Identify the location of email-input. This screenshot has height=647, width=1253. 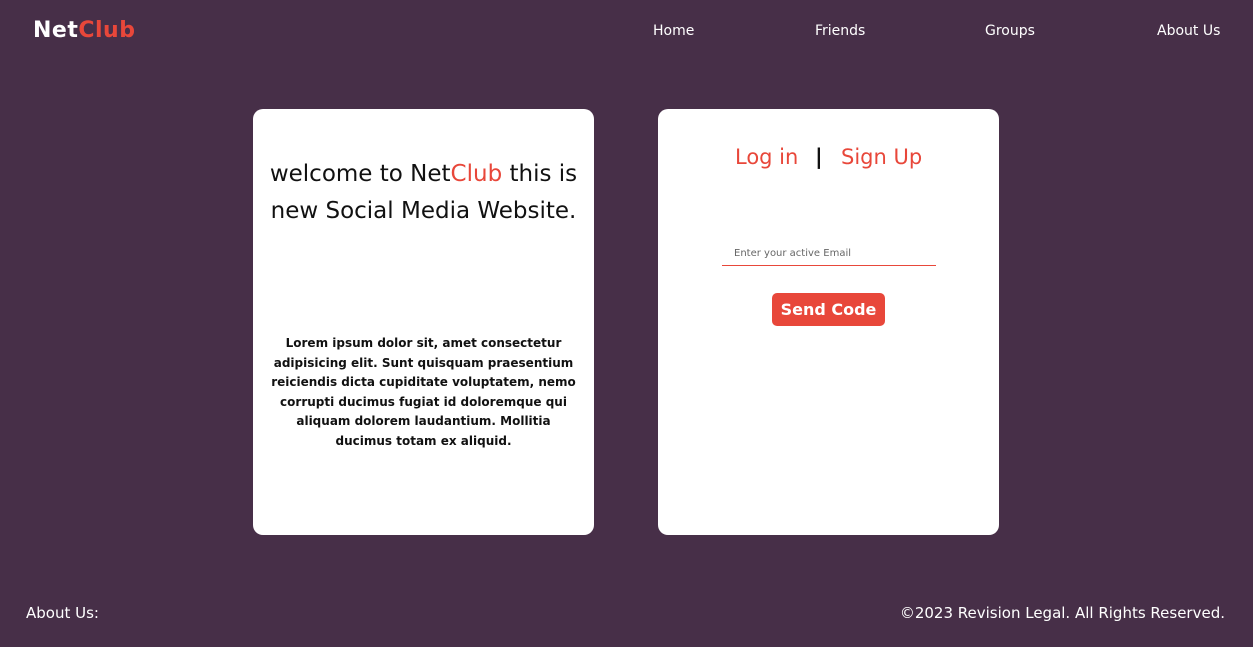
(829, 254).